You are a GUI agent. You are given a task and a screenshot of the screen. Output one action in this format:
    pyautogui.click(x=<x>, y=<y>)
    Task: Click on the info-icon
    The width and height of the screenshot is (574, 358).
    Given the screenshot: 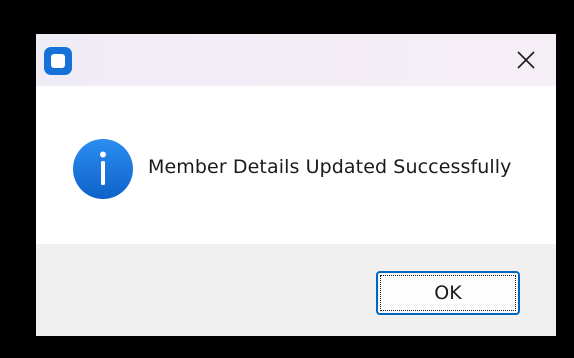 What is the action you would take?
    pyautogui.click(x=103, y=169)
    